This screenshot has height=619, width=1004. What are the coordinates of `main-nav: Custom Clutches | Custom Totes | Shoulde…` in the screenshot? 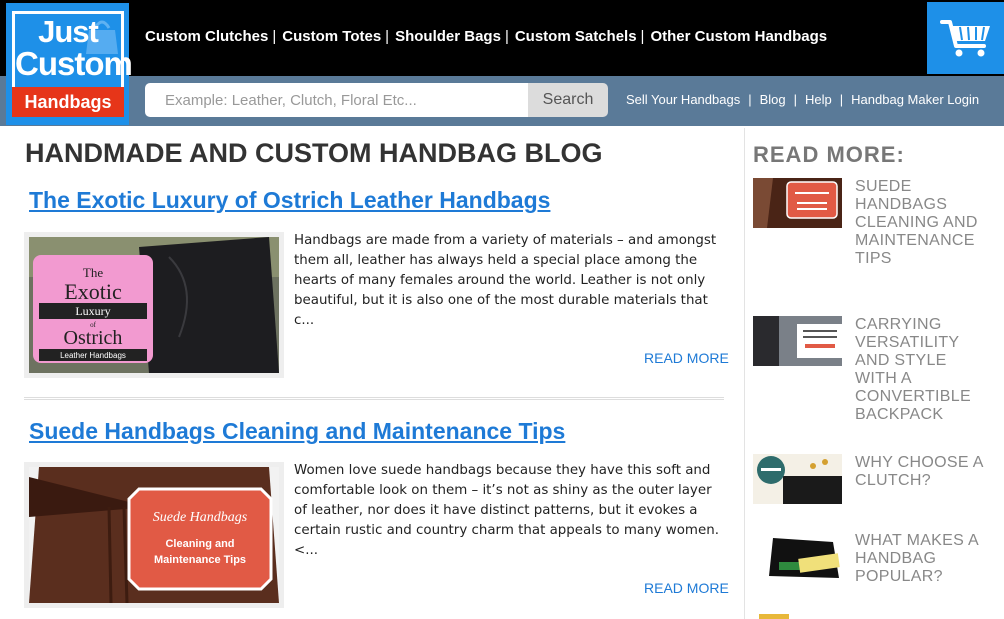 It's located at (486, 36).